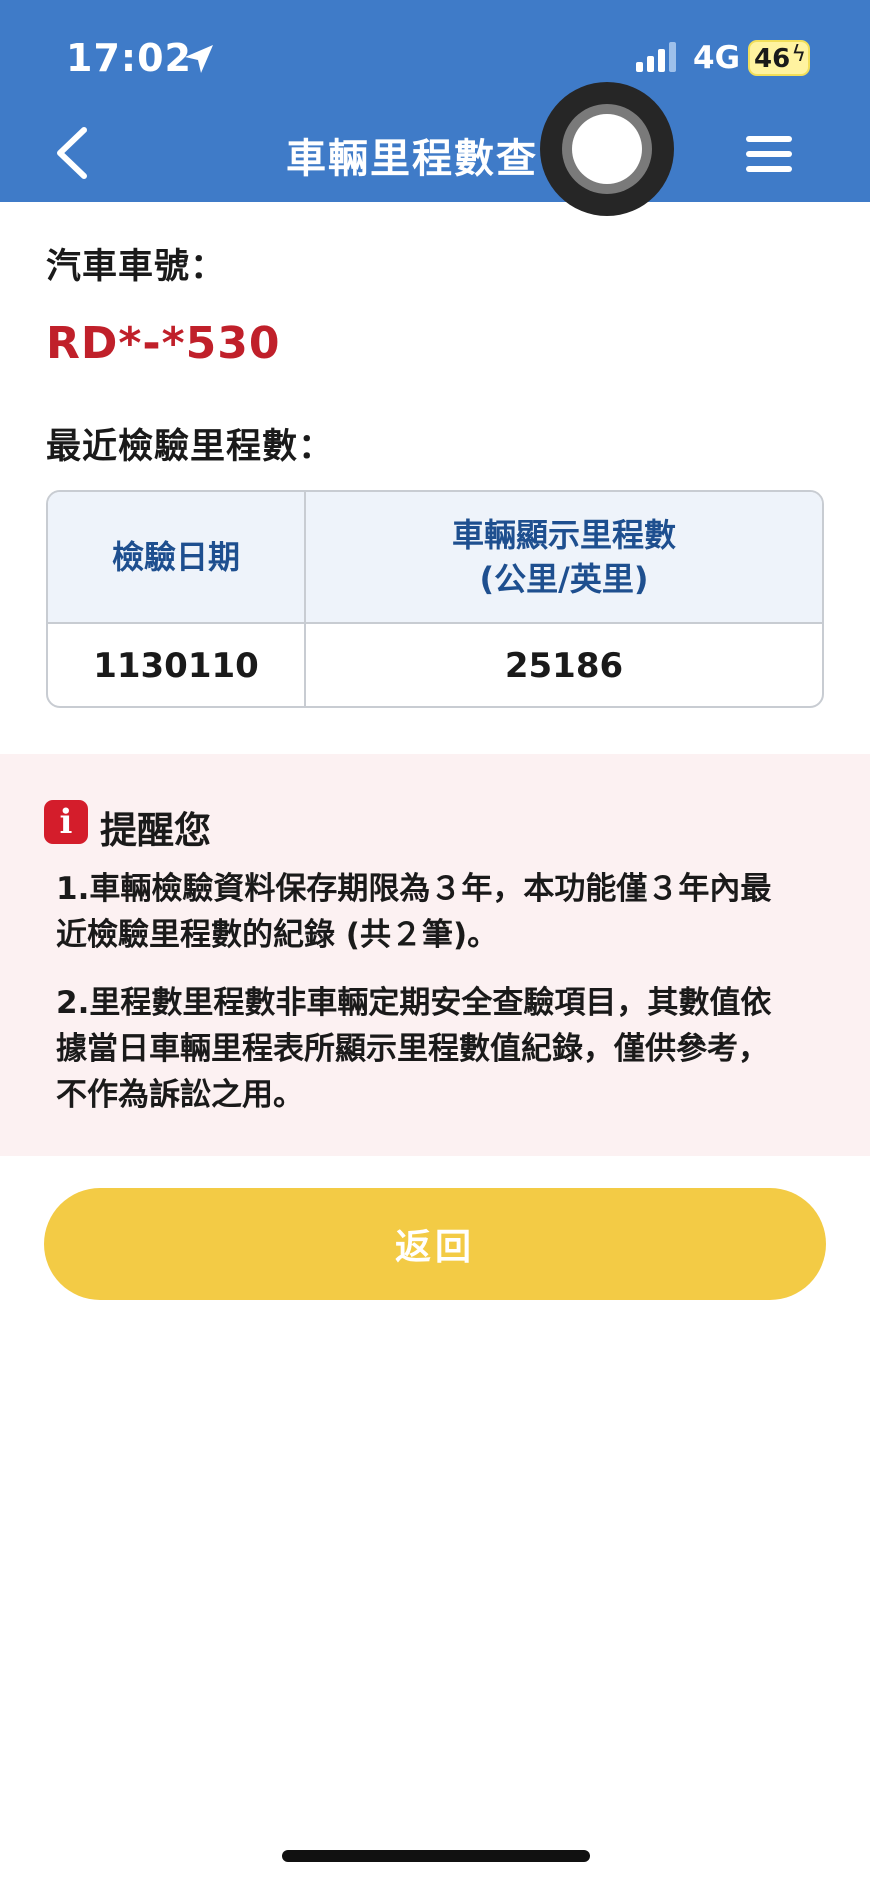 This screenshot has height=1882, width=870. What do you see at coordinates (563, 535) in the screenshot?
I see `table-header-mileage-line1: 車輛顯示里程數` at bounding box center [563, 535].